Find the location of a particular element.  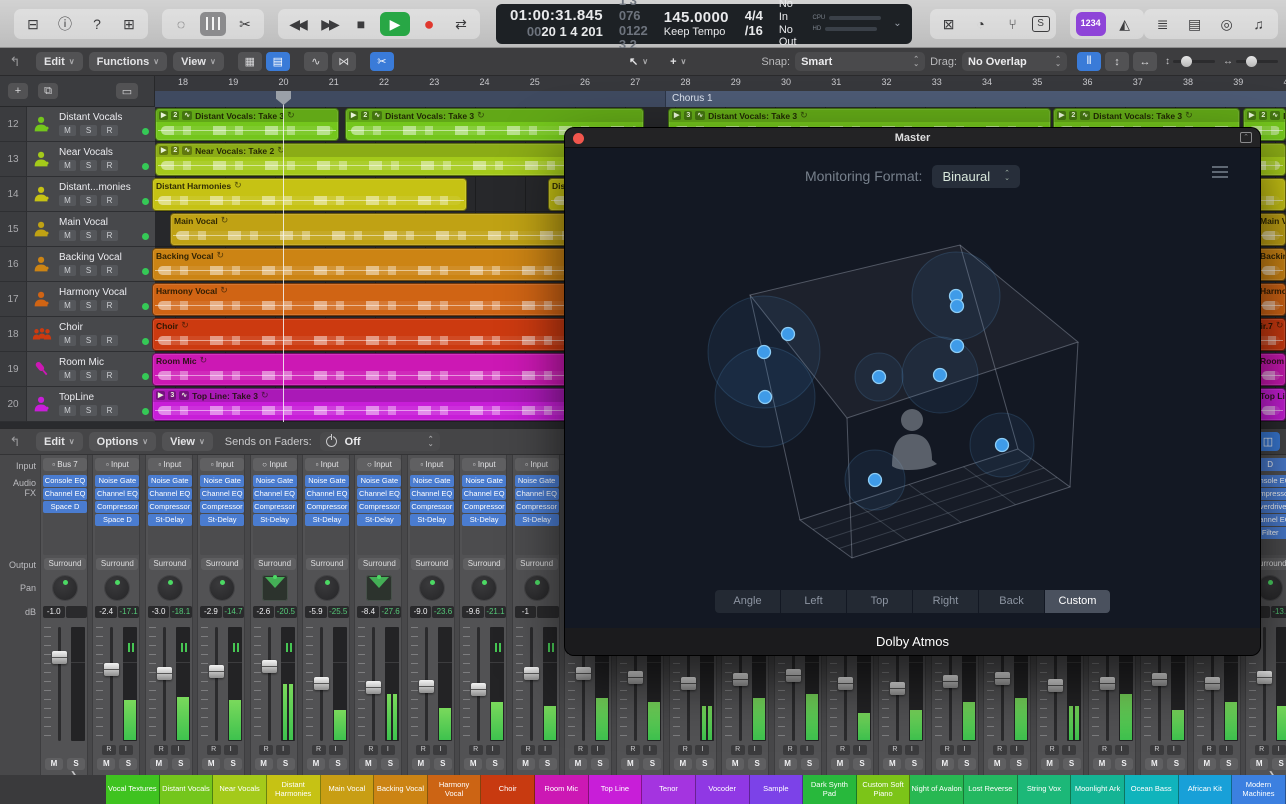

expand-icon: ⌃ is located at coordinates (1246, 137).